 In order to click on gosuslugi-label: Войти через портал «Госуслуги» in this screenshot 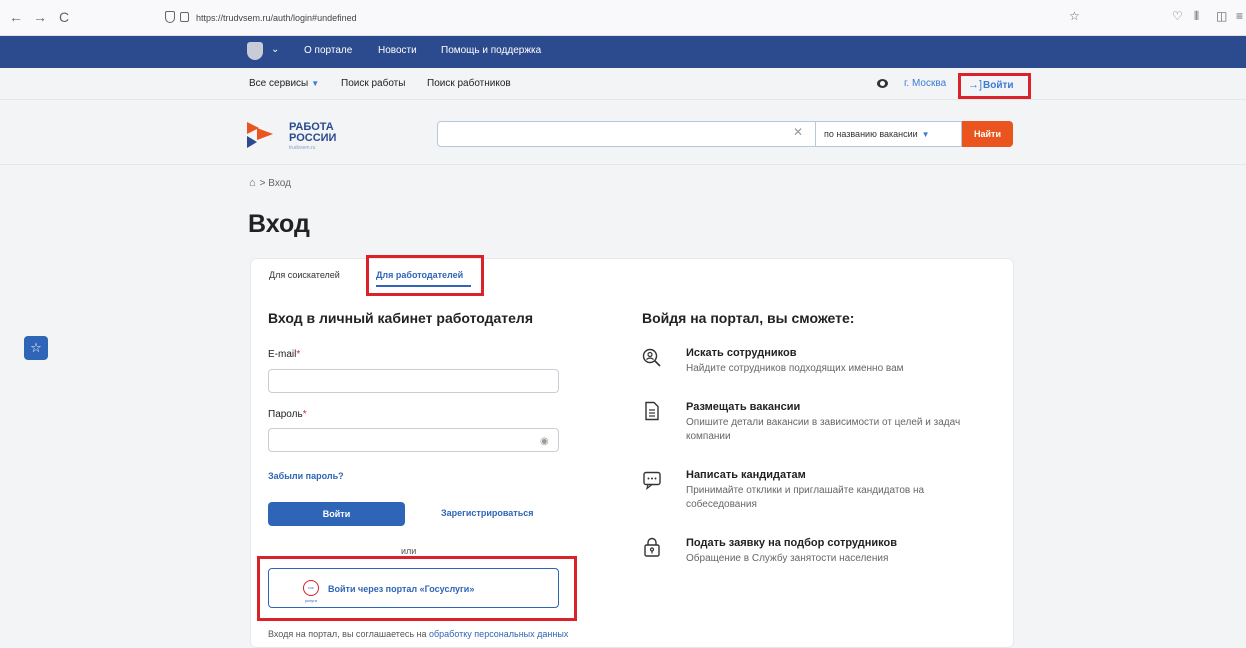, I will do `click(401, 589)`.